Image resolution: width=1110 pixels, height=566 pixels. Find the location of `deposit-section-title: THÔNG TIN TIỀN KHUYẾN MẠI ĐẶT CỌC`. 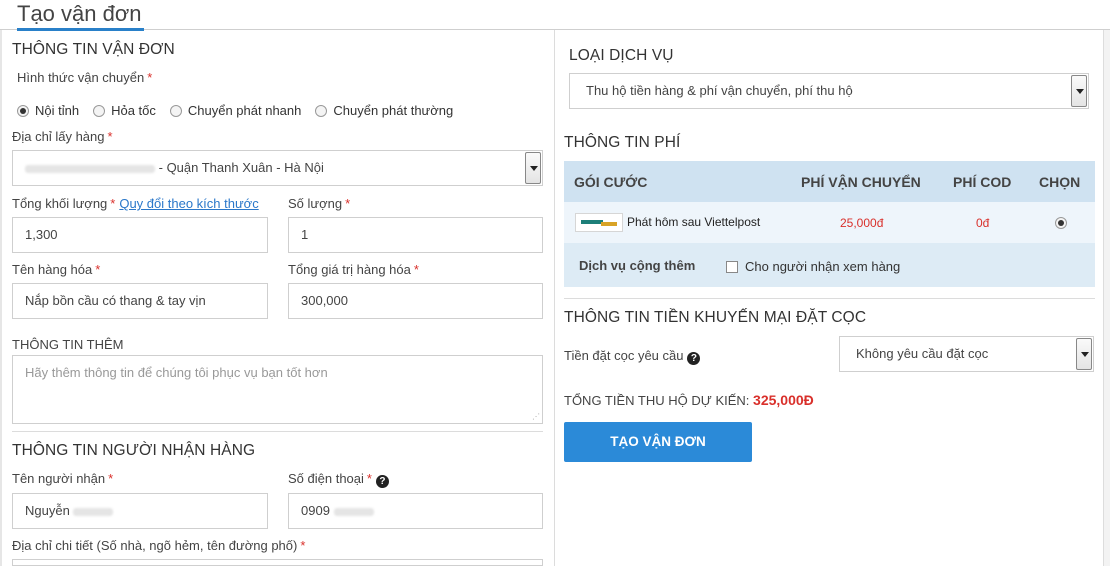

deposit-section-title: THÔNG TIN TIỀN KHUYẾN MẠI ĐẶT CỌC is located at coordinates (715, 317).